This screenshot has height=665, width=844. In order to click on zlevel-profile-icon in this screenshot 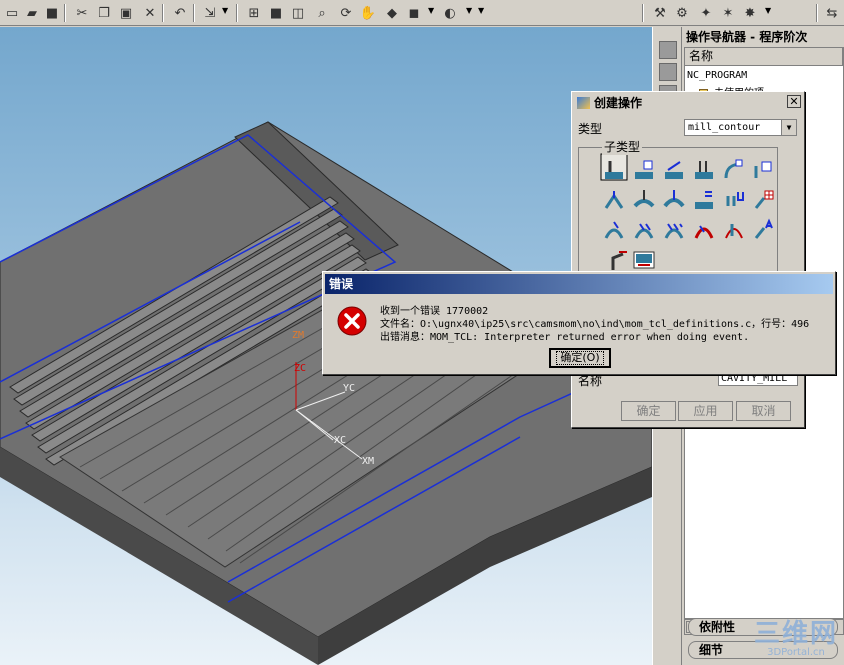, I will do `click(734, 170)`.